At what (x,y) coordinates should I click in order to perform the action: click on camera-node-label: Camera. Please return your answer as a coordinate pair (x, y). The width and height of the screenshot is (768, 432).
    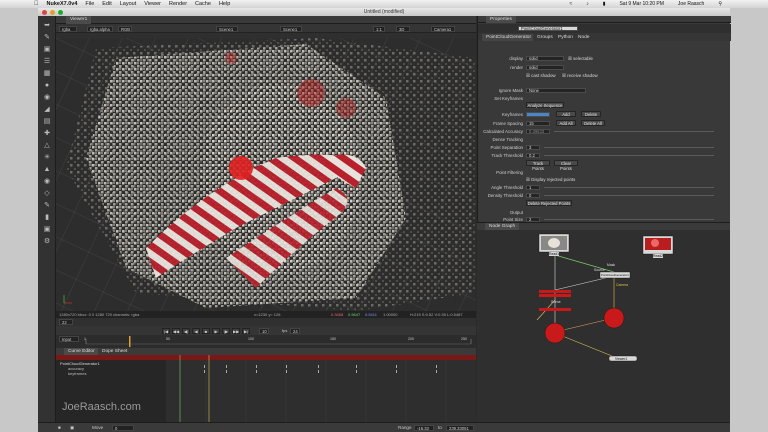
    Looking at the image, I should click on (622, 285).